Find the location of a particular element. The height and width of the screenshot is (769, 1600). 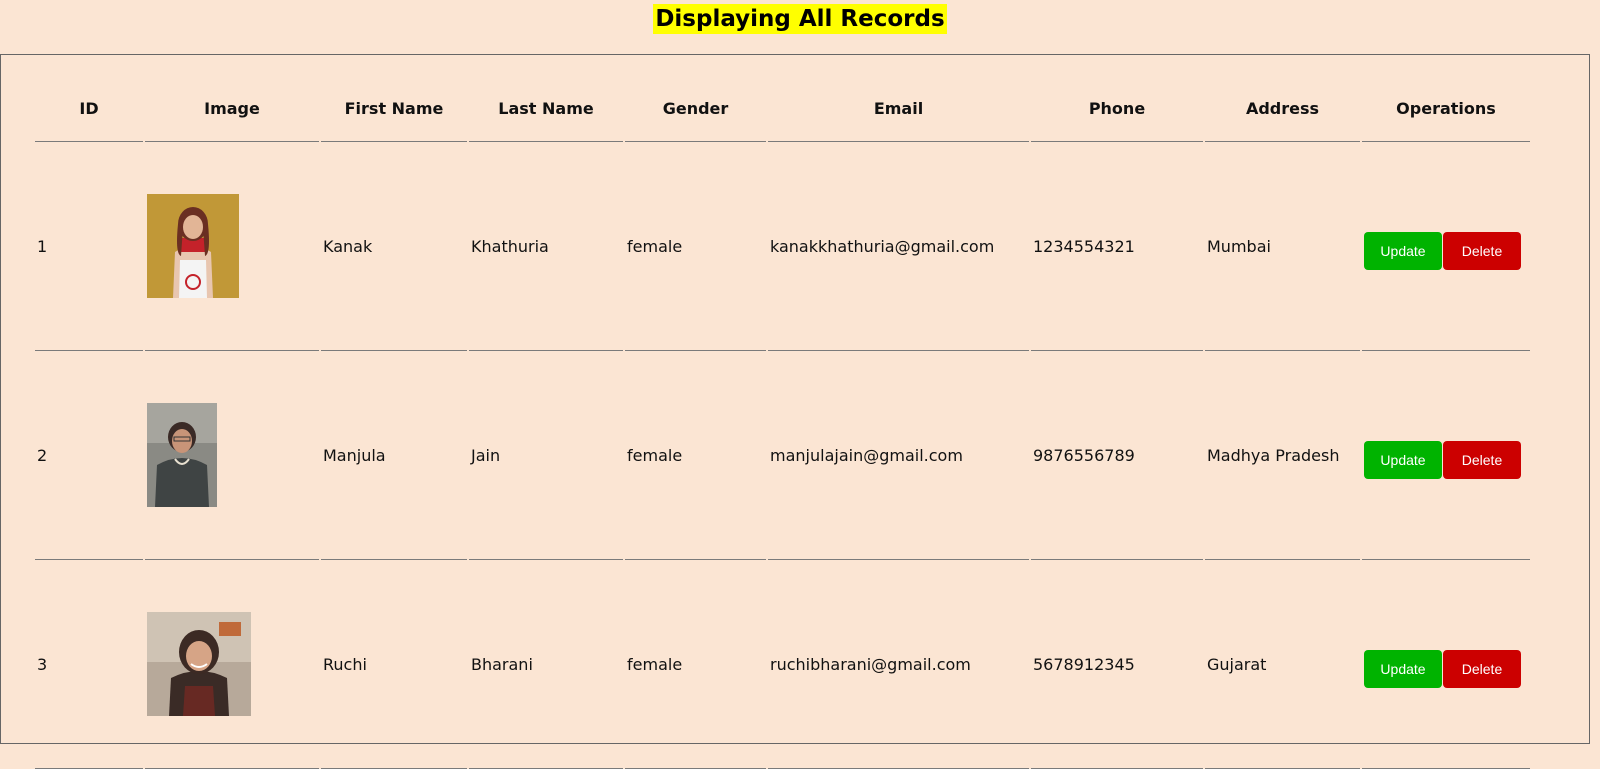

cell-email: manjulajain@gmail.com is located at coordinates (898, 455).